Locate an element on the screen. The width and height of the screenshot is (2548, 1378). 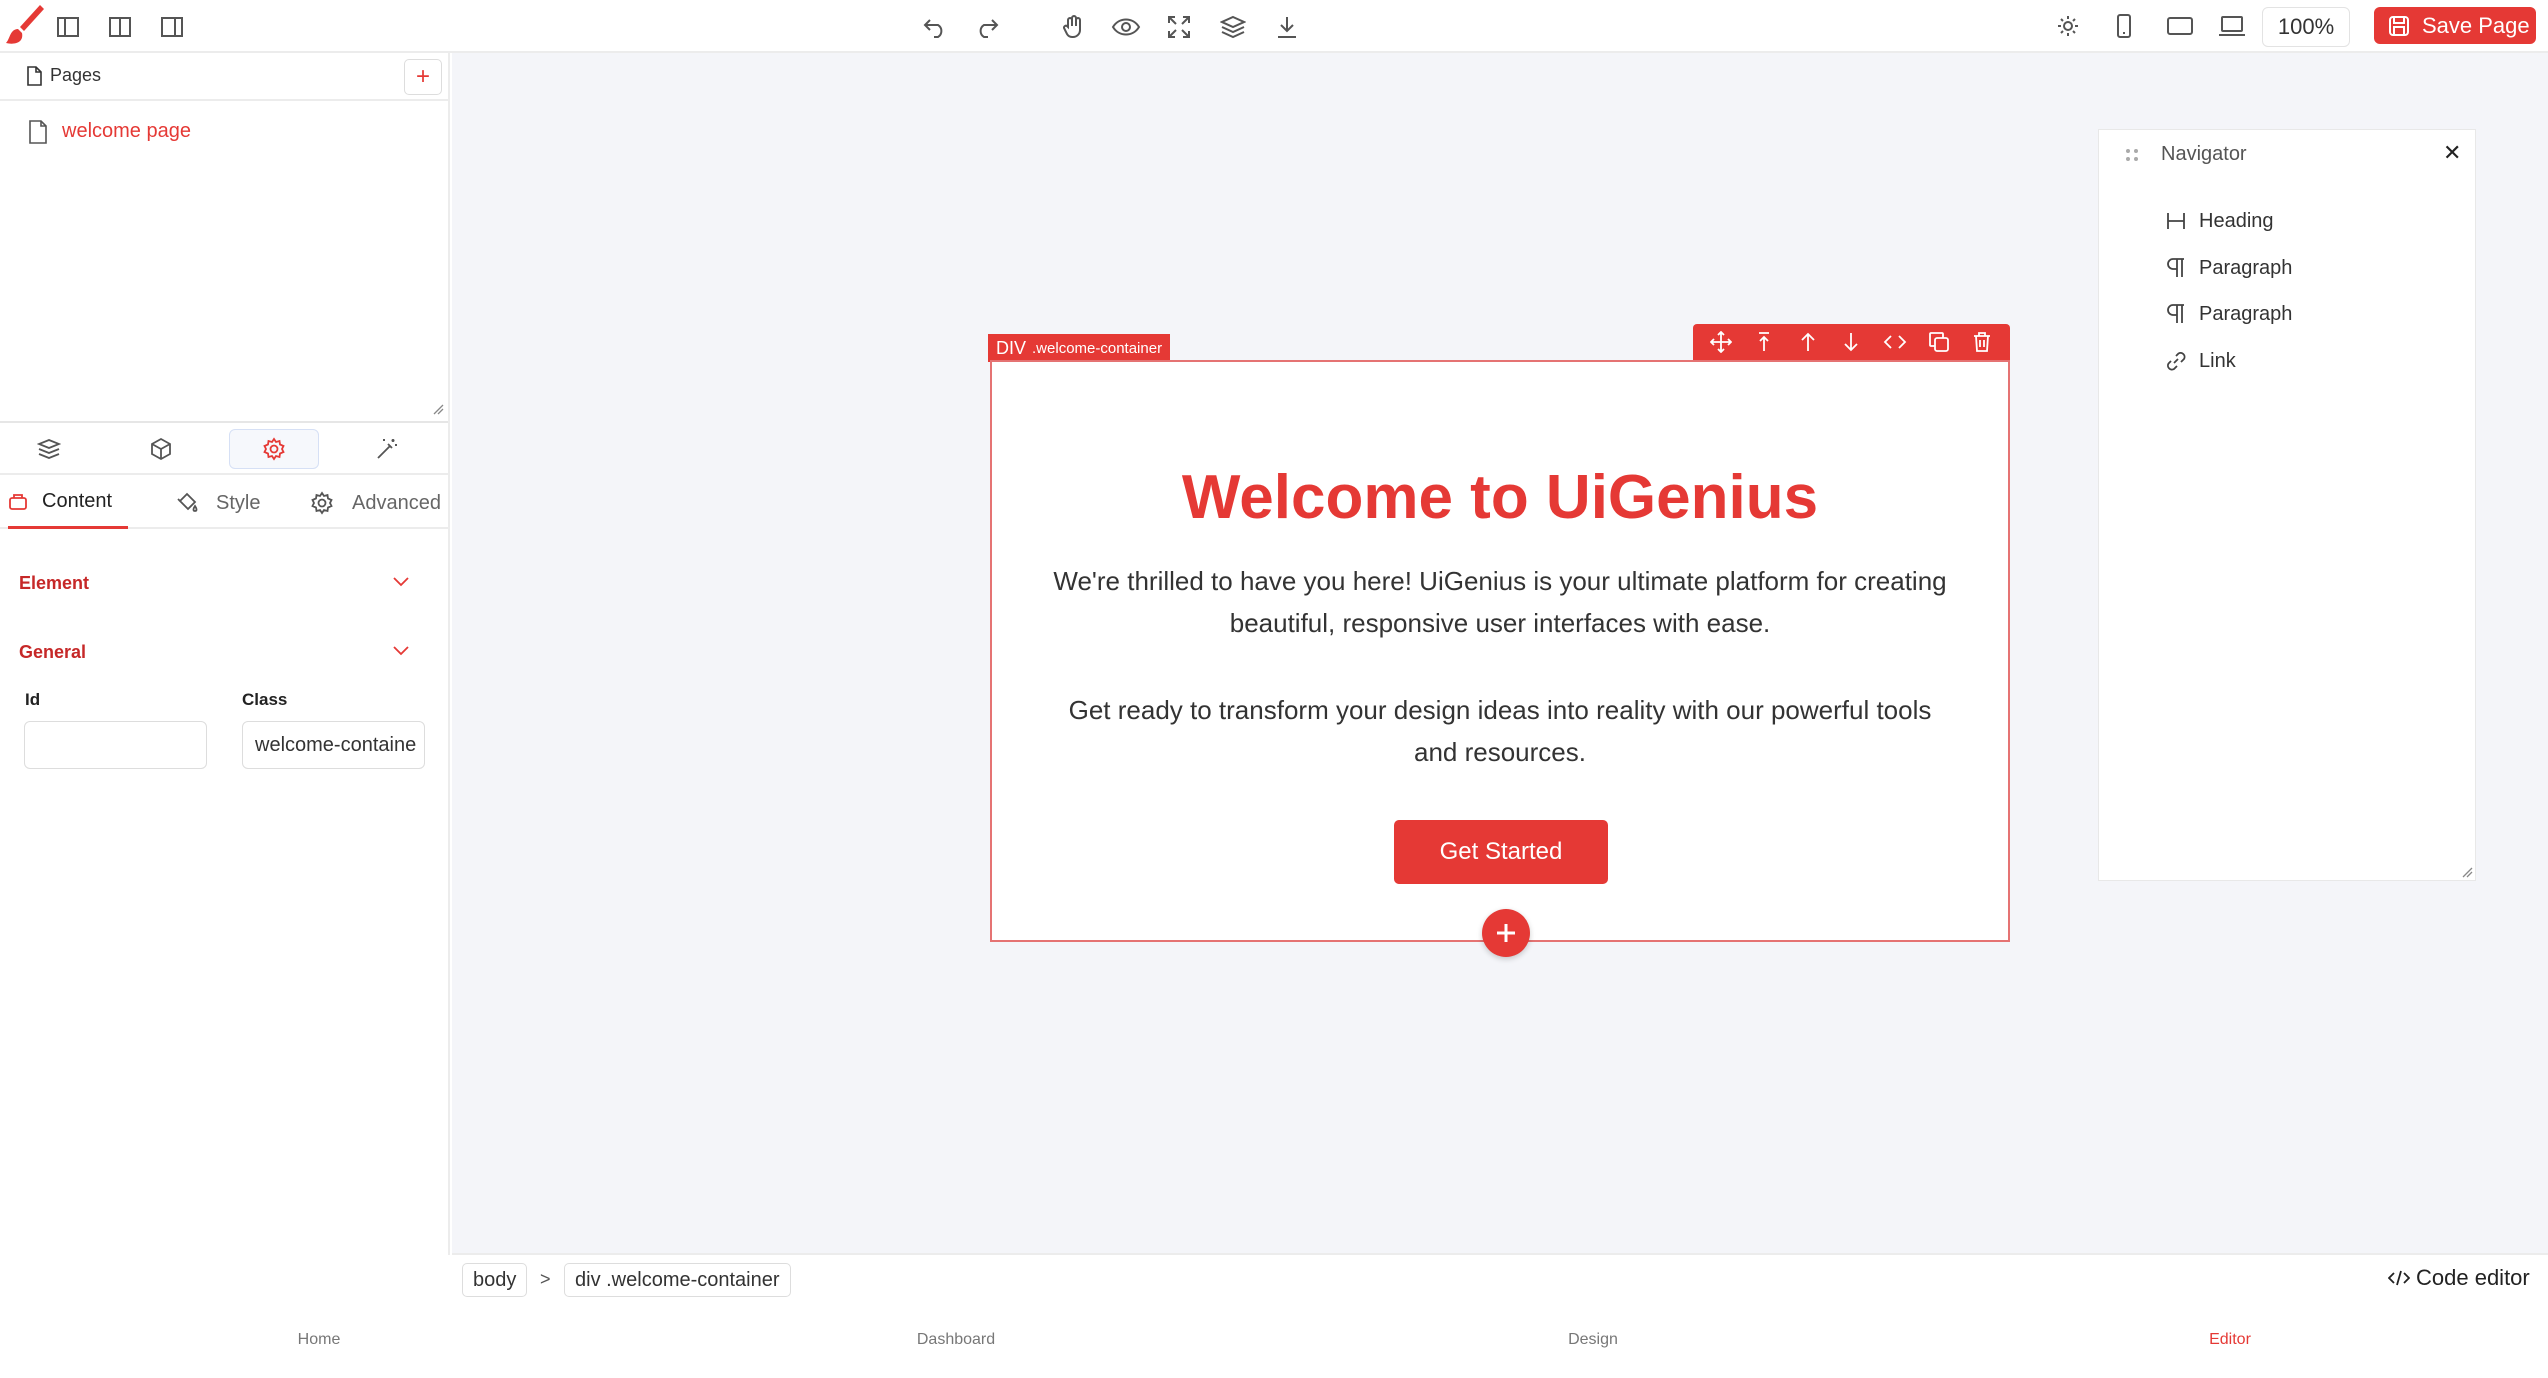
property-tabs: Content Style Advanced is located at coordinates (224, 503).